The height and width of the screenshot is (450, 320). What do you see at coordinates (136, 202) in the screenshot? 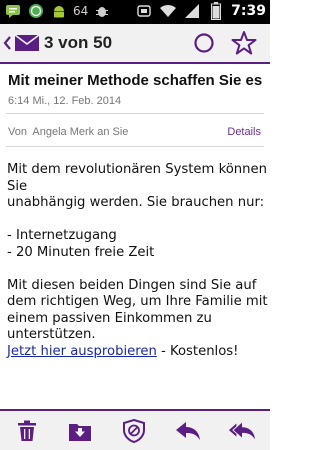
I see `body-line: unabhängig werden. Sie brauchen nur:` at bounding box center [136, 202].